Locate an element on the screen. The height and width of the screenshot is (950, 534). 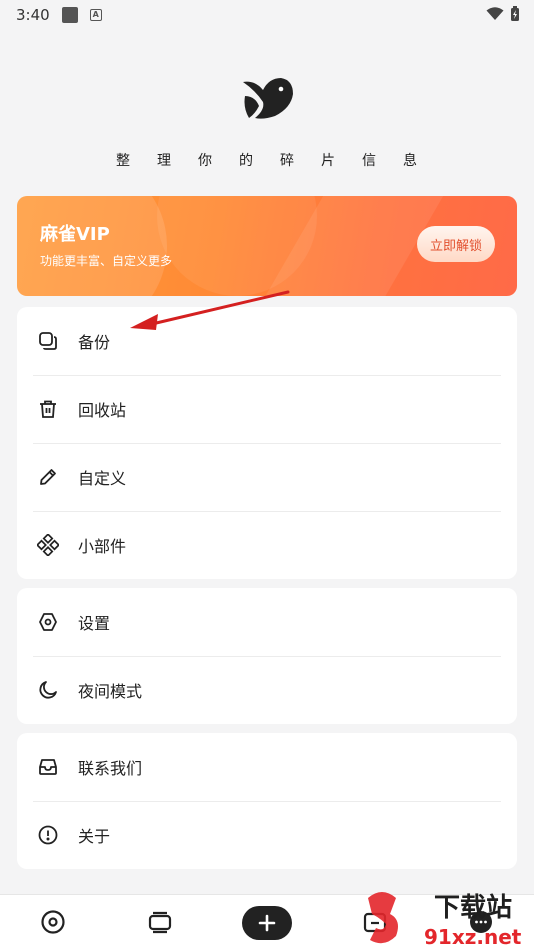
menu-item-label: 联系我们 is located at coordinates (110, 768).